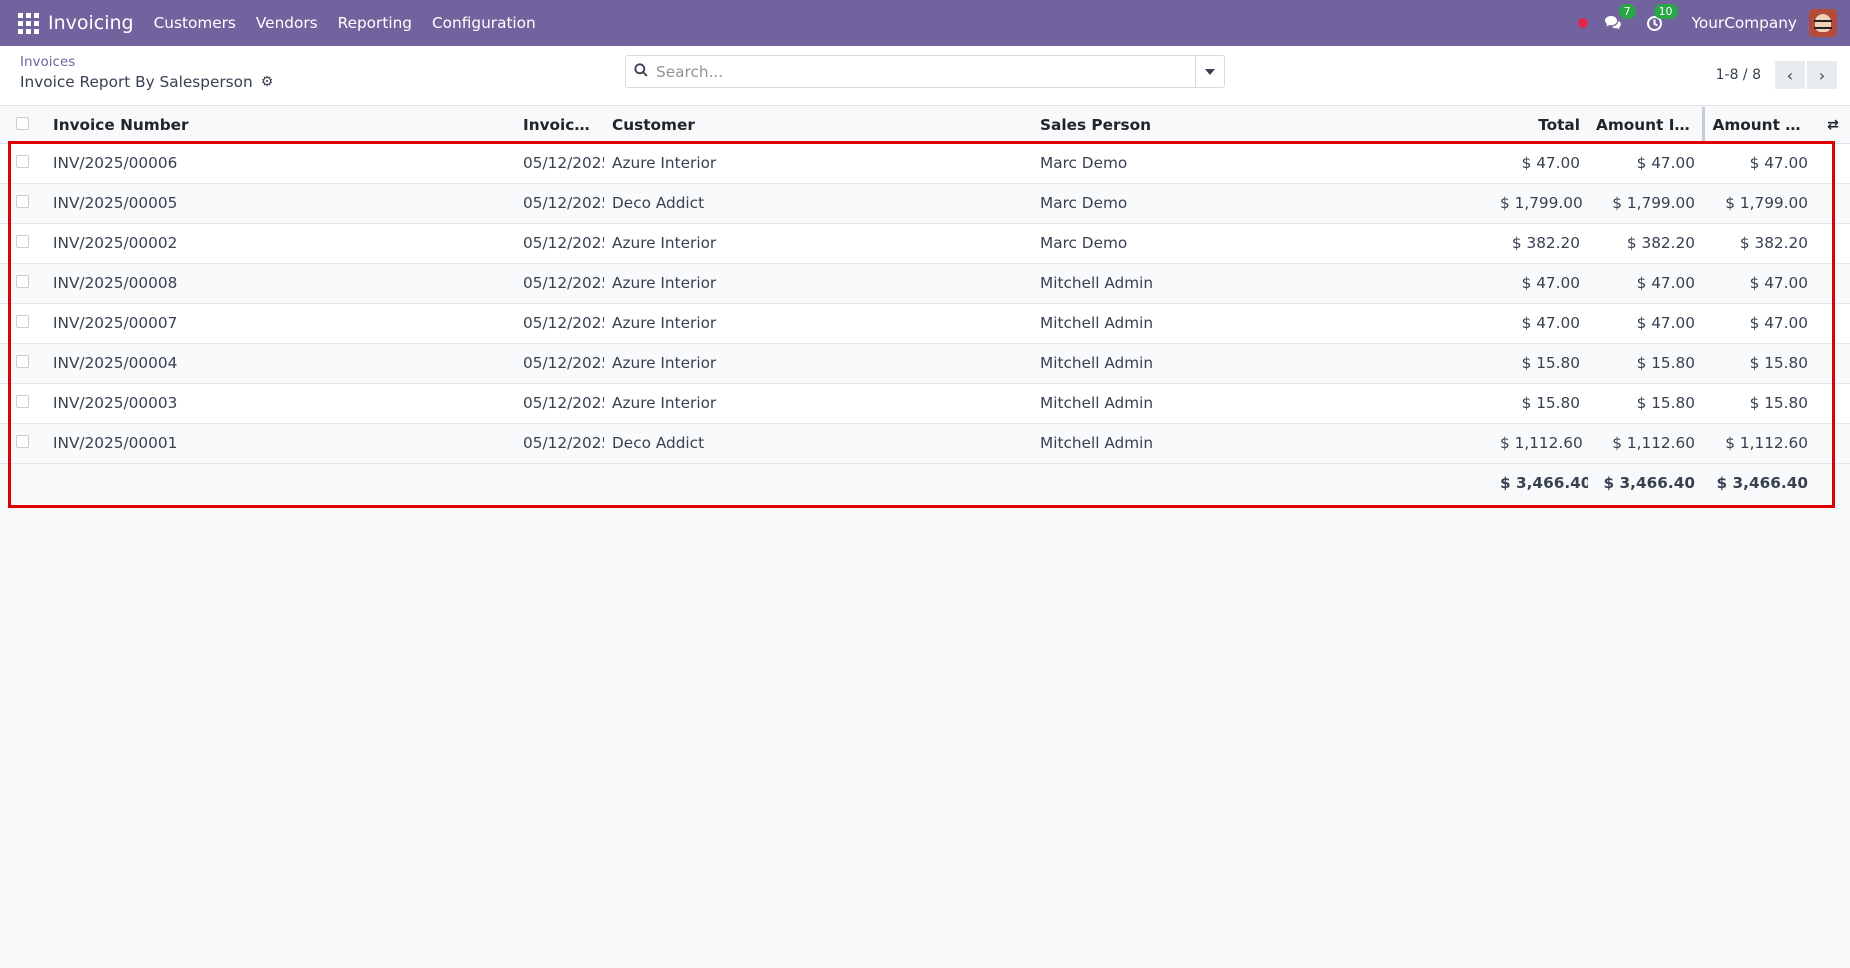 The width and height of the screenshot is (1850, 968). Describe the element at coordinates (280, 125) in the screenshot. I see `column-header-invoice-number: Invoice Number` at that location.